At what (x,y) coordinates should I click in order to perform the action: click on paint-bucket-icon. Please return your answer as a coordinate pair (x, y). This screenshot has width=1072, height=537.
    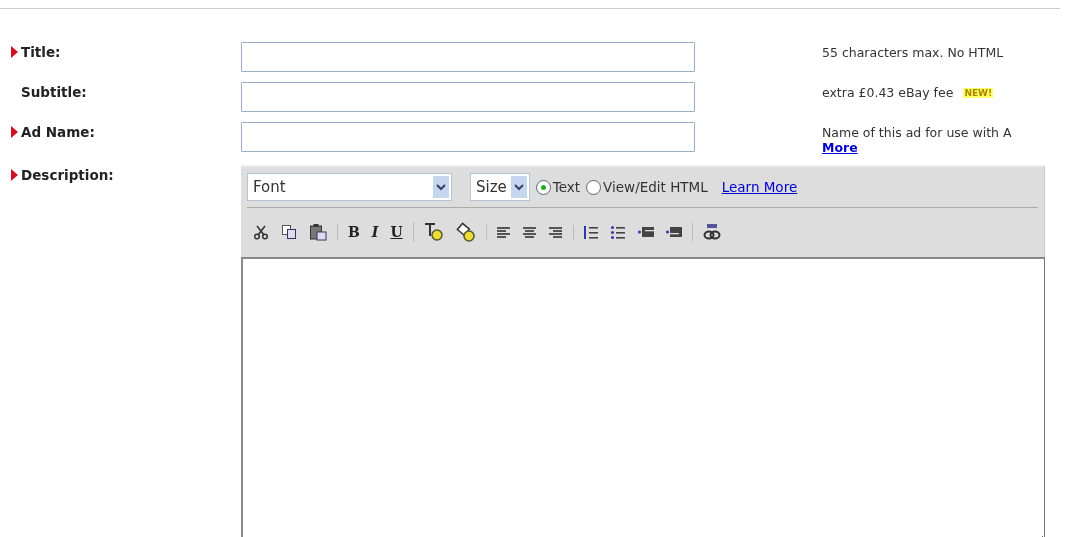
    Looking at the image, I should click on (465, 232).